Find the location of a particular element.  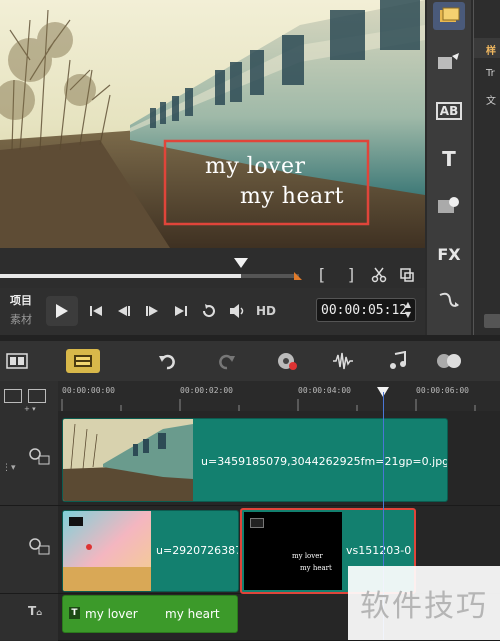

path-icon is located at coordinates (449, 300).